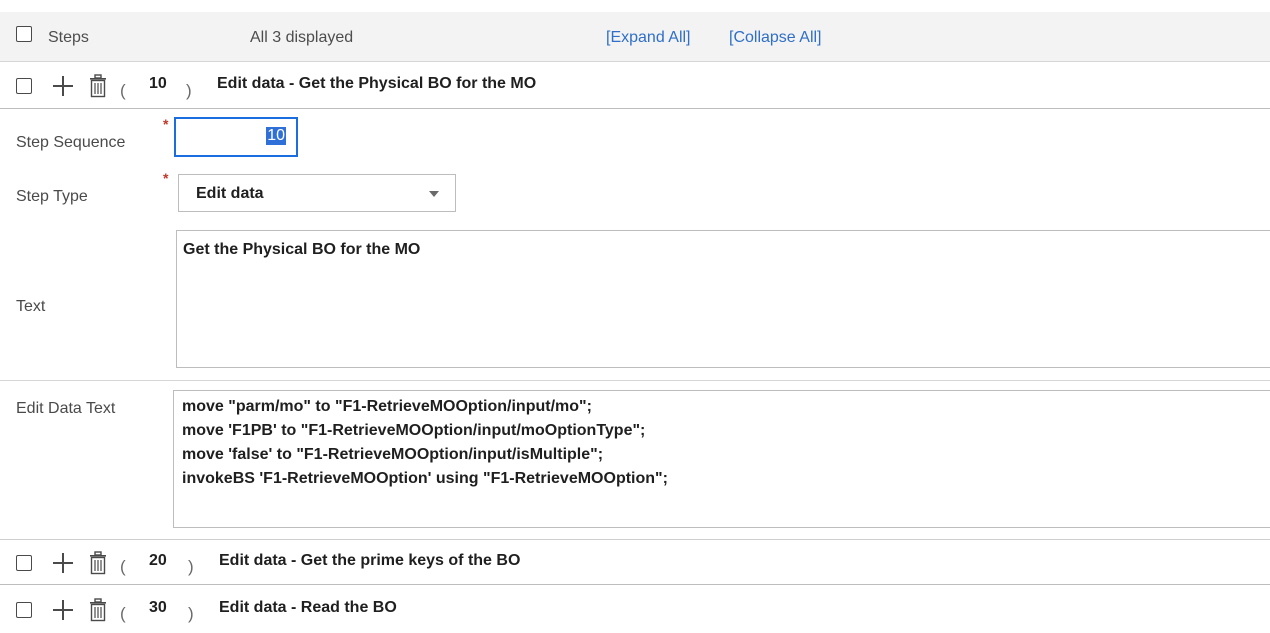  Describe the element at coordinates (71, 142) in the screenshot. I see `step-sequence-label: Step Sequence` at that location.